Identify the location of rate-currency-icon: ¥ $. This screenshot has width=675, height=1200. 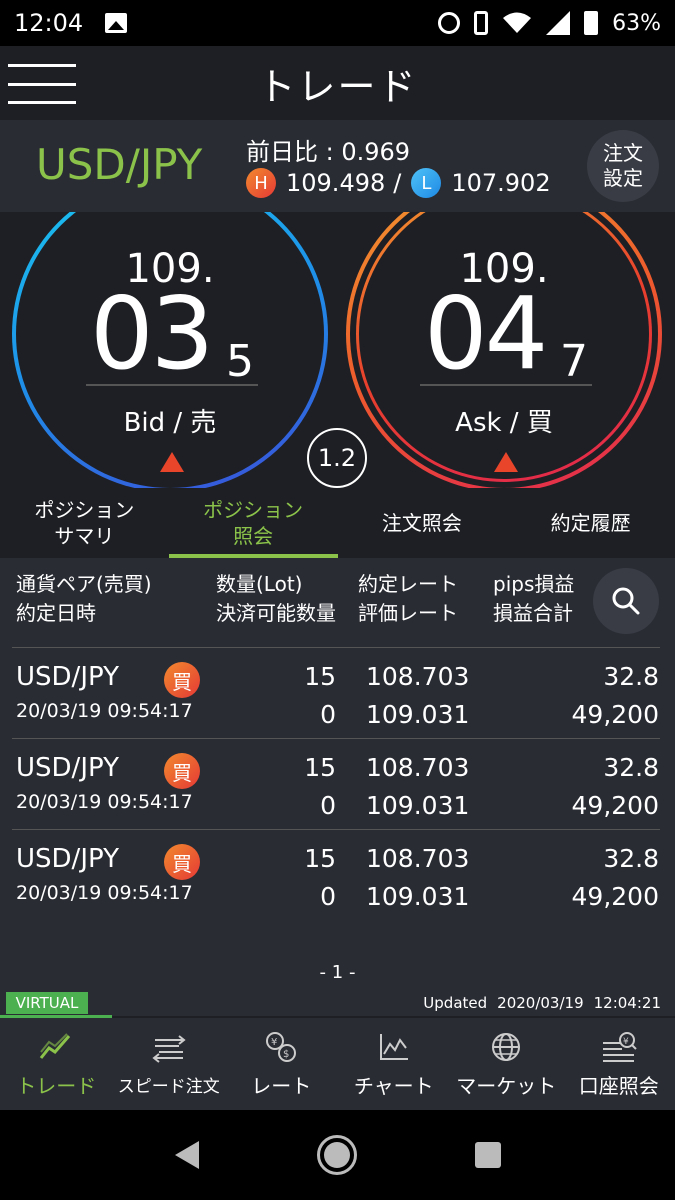
(281, 1047).